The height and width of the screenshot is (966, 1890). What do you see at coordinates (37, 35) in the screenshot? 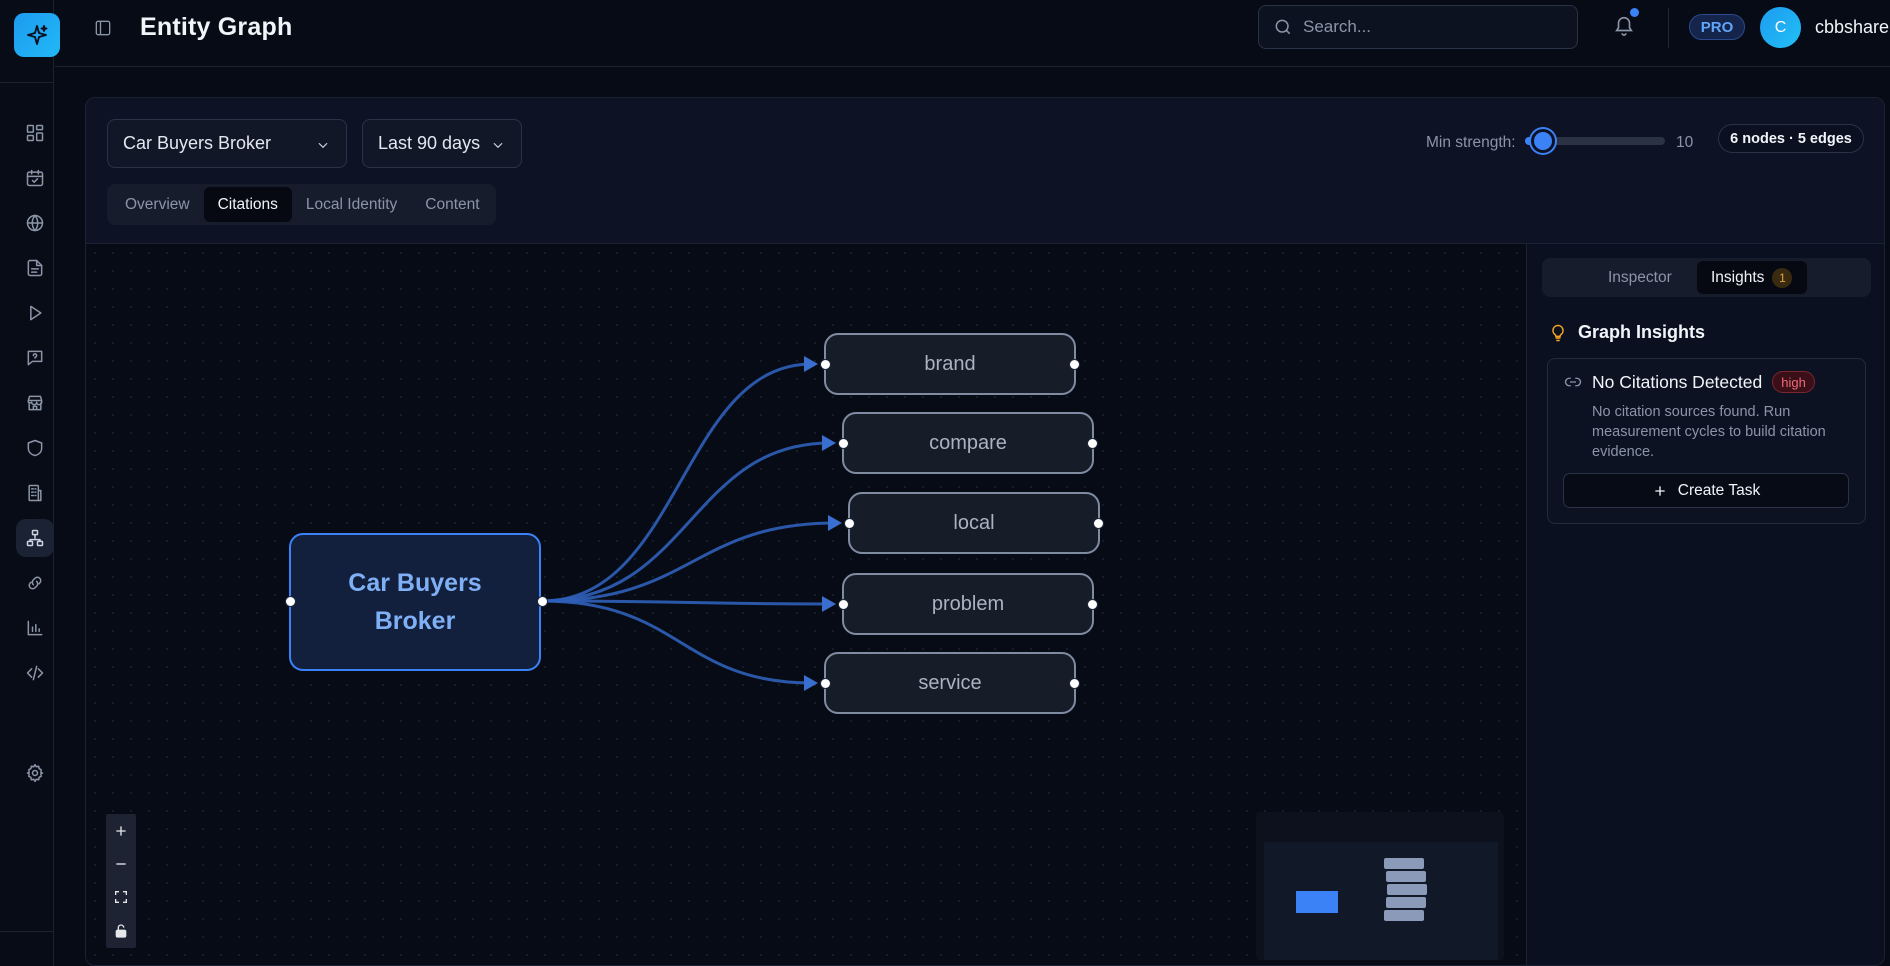
I see `app-logo` at bounding box center [37, 35].